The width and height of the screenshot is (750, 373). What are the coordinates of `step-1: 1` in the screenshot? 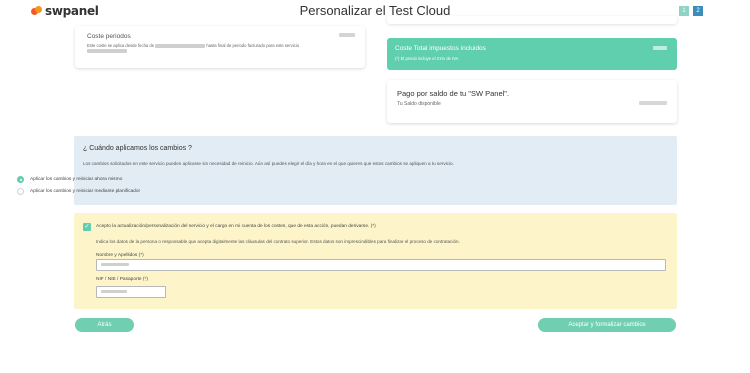 It's located at (684, 11).